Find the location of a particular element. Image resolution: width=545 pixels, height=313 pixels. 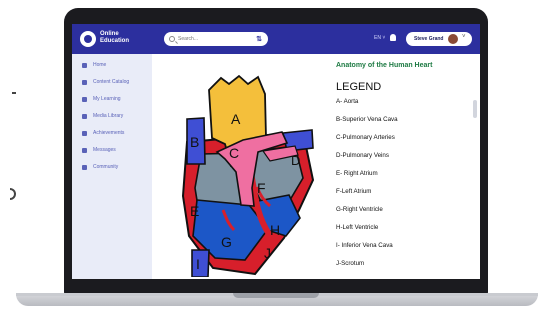

inferior-vena-cava is located at coordinates (200, 263).